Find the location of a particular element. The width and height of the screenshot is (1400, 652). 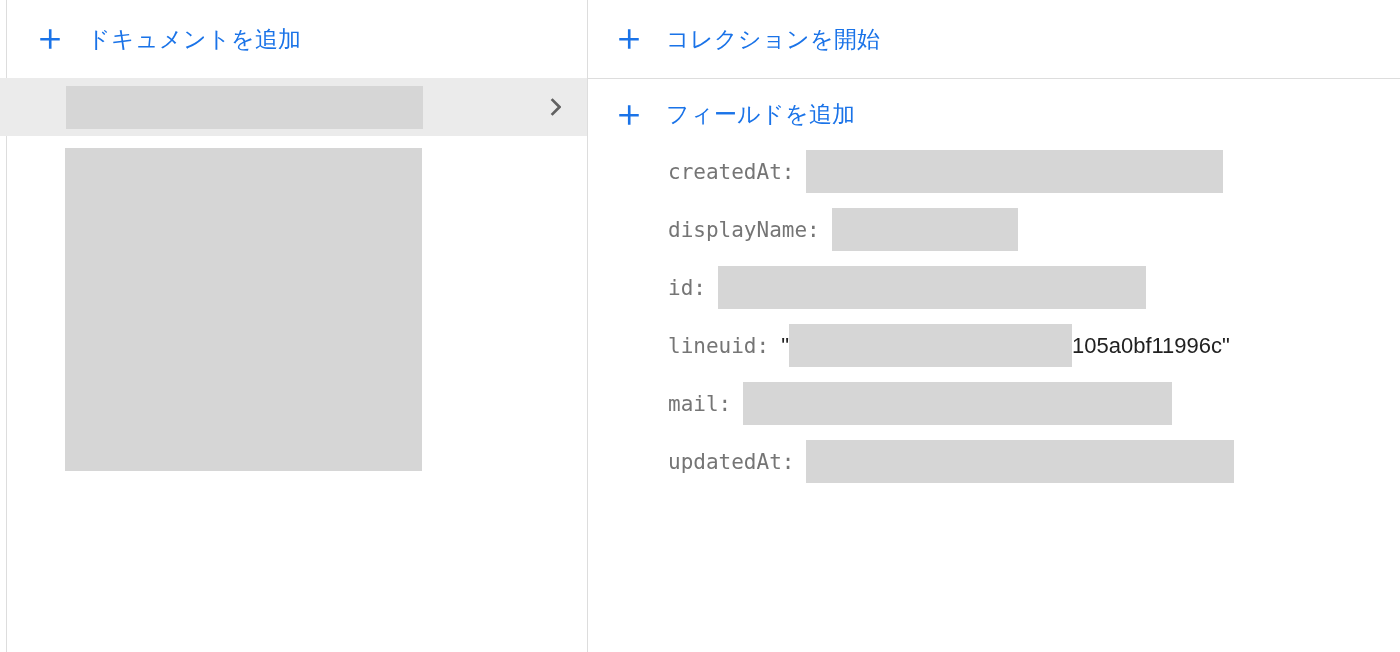

chevron-right-icon is located at coordinates (555, 107).